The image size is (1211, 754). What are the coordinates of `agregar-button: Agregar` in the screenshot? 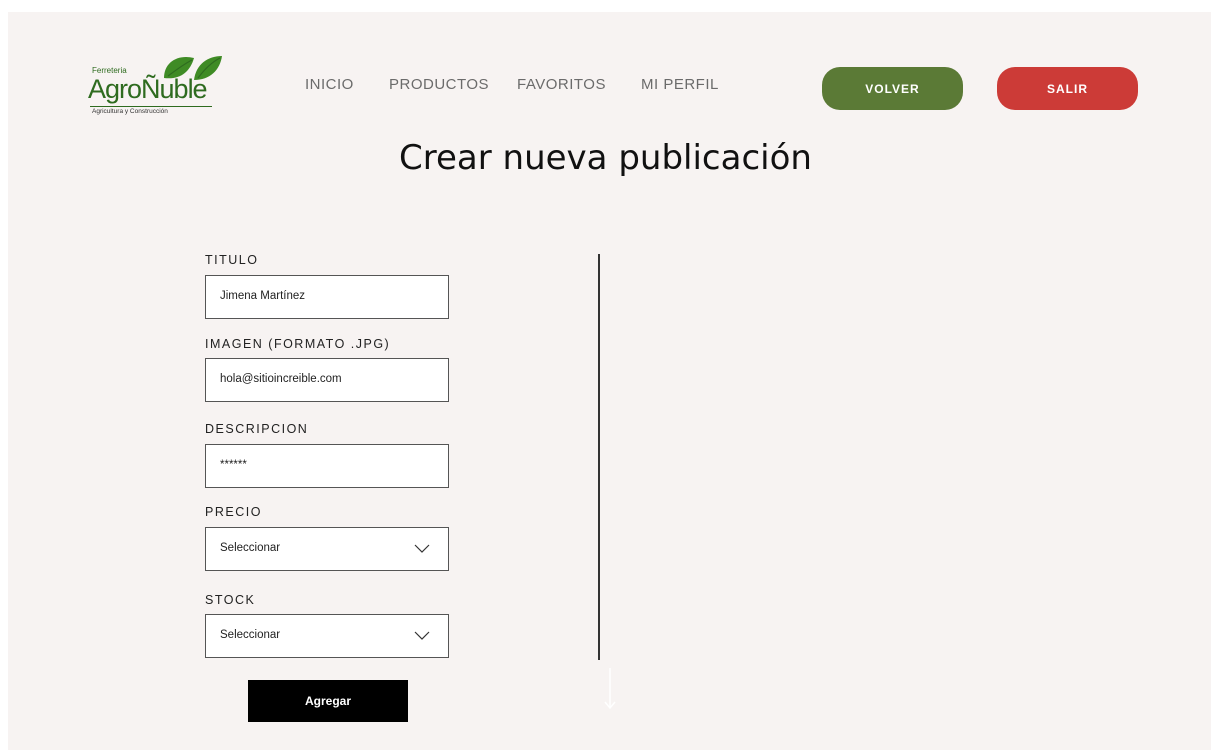 It's located at (328, 701).